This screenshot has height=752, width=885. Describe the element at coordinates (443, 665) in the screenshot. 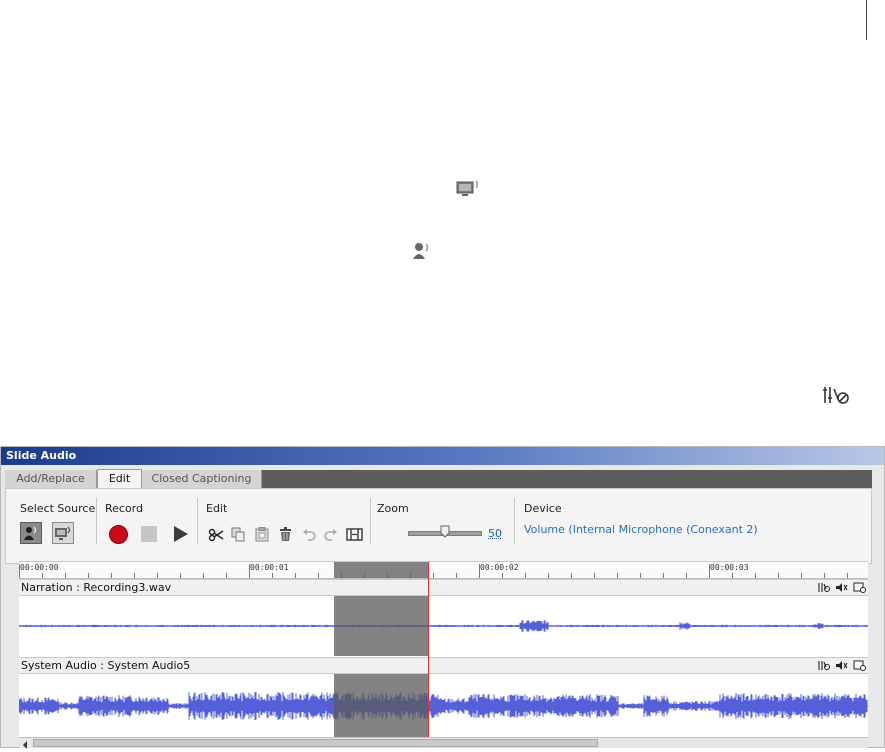

I see `system-audio-track-header: System Audio : System Audio5` at that location.